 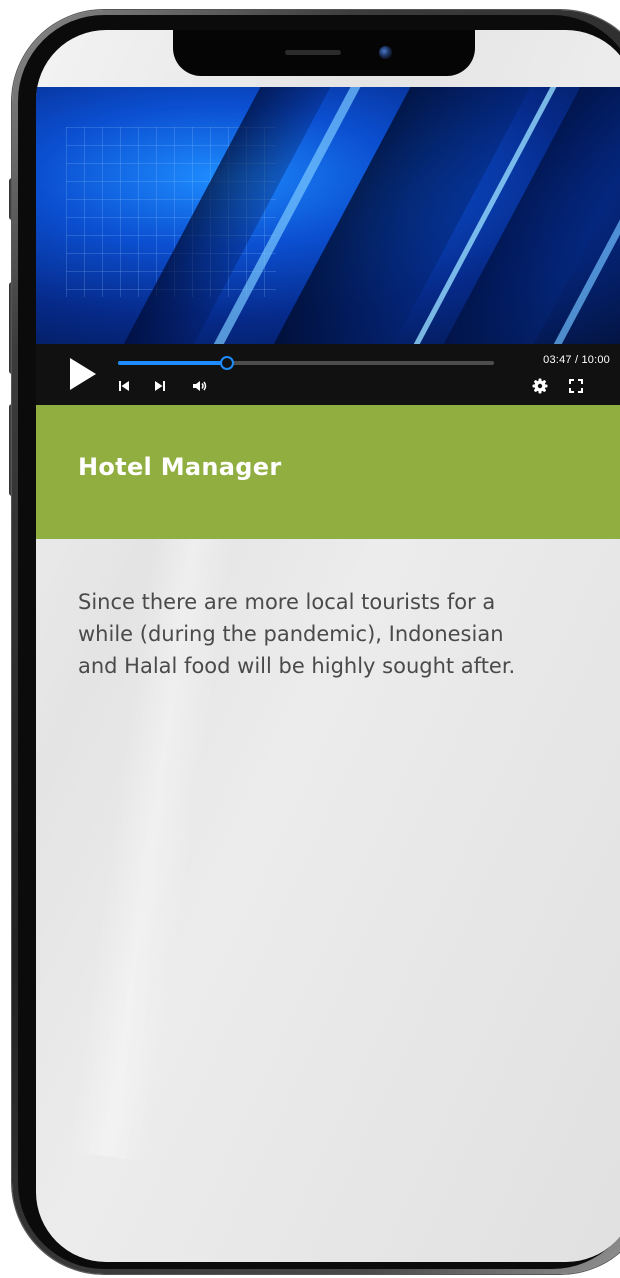 What do you see at coordinates (306, 363) in the screenshot?
I see `progress-track` at bounding box center [306, 363].